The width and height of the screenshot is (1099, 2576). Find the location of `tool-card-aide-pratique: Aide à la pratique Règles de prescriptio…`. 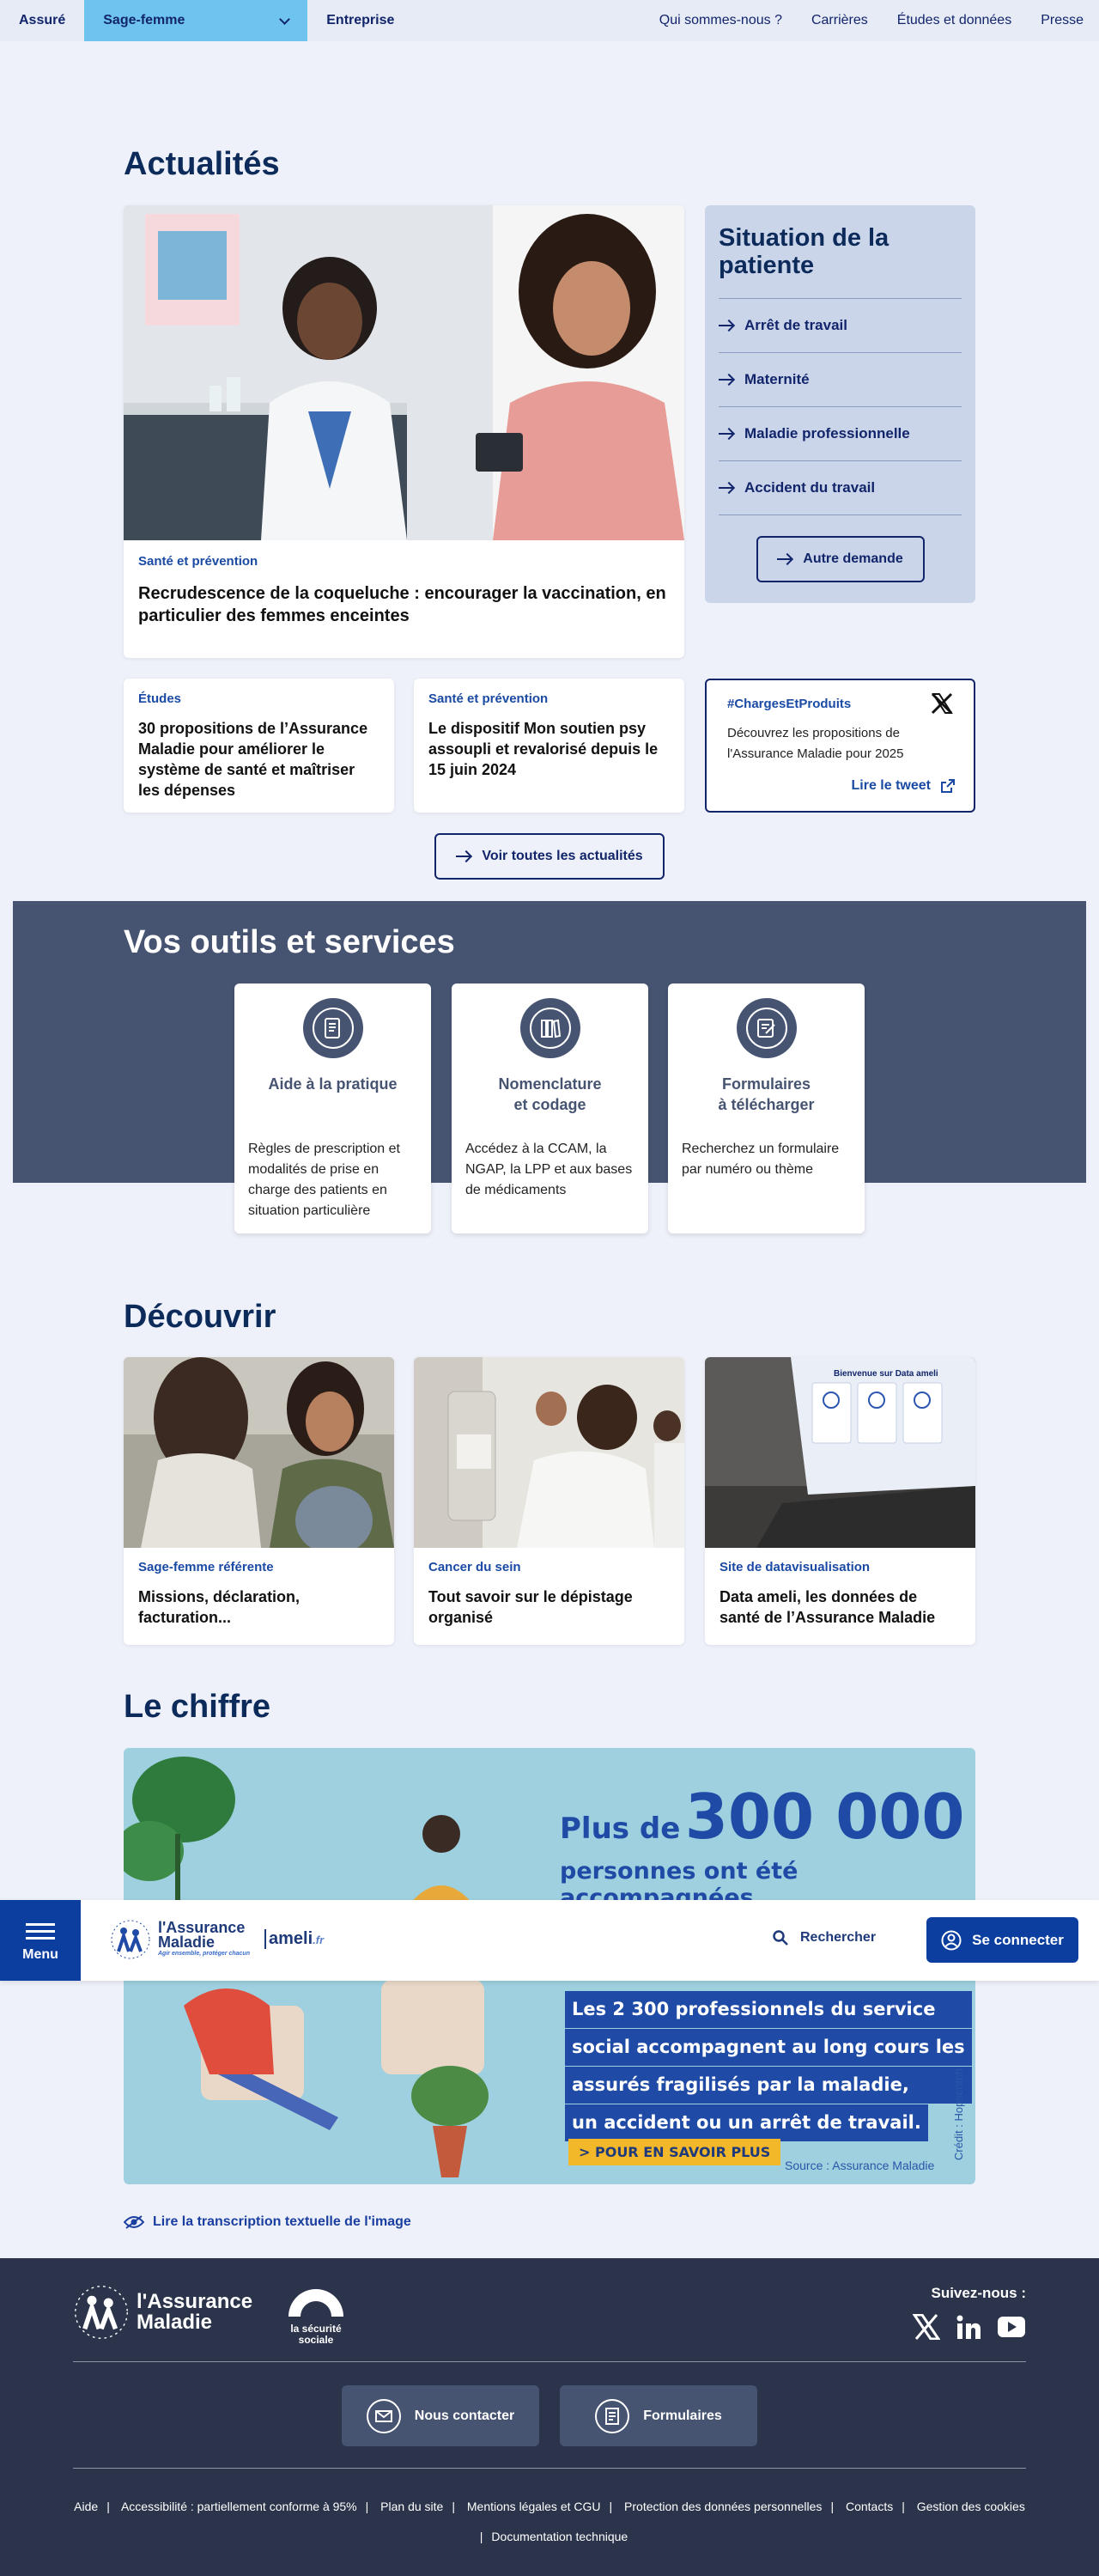

tool-card-aide-pratique: Aide à la pratique Règles de prescriptio… is located at coordinates (332, 1108).